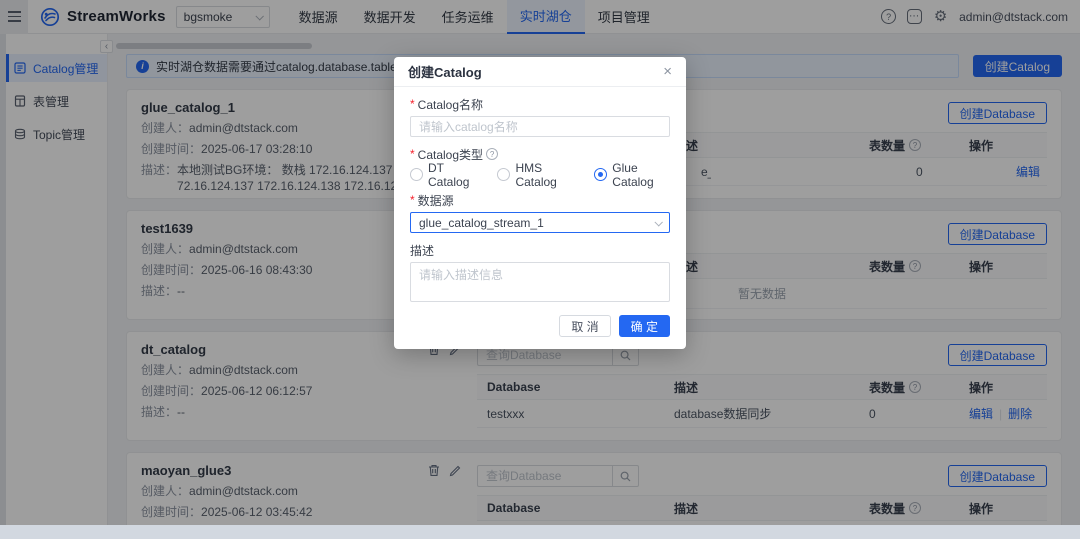 This screenshot has width=1080, height=539. What do you see at coordinates (658, 222) in the screenshot?
I see `chevron-down-icon` at bounding box center [658, 222].